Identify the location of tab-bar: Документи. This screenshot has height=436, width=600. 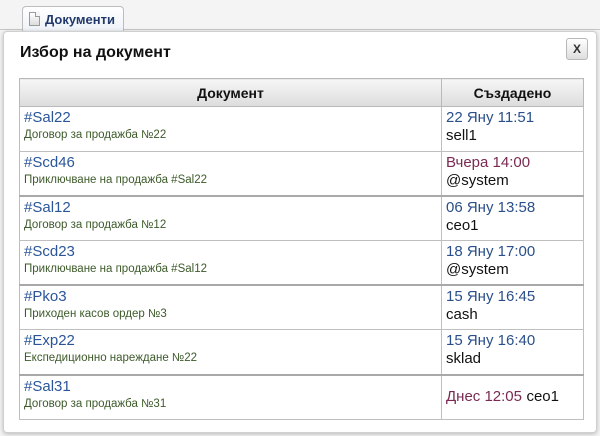
(300, 15).